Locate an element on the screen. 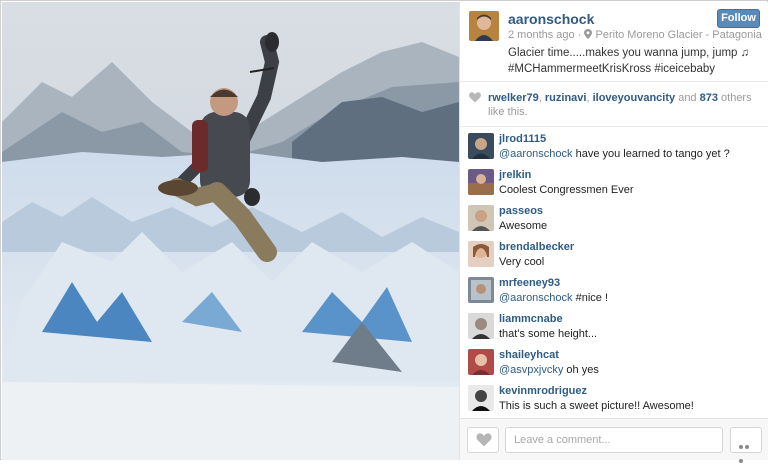  comment-username: kevinmrodriguez is located at coordinates (543, 391).